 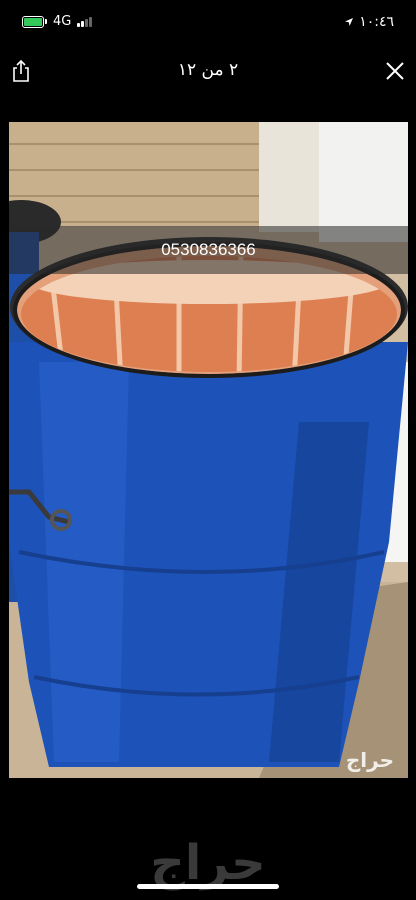 I want to click on status-right: ١٠:٤٦, so click(x=369, y=22).